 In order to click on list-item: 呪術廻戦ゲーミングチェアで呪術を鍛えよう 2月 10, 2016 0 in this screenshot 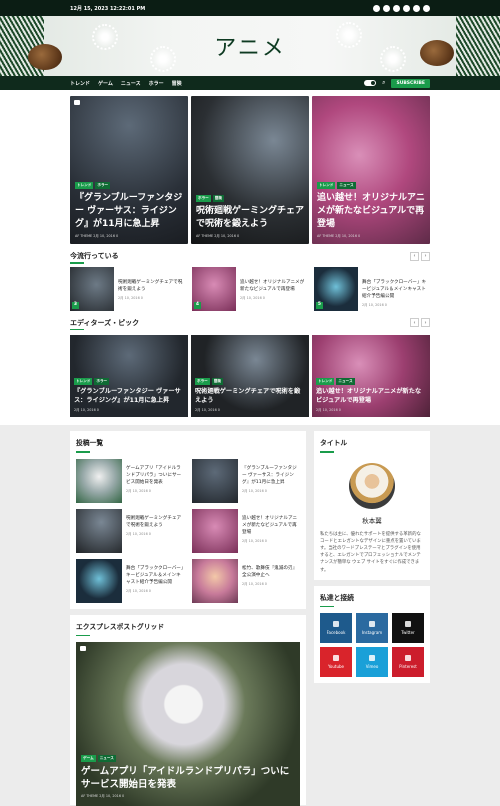, I will do `click(130, 530)`.